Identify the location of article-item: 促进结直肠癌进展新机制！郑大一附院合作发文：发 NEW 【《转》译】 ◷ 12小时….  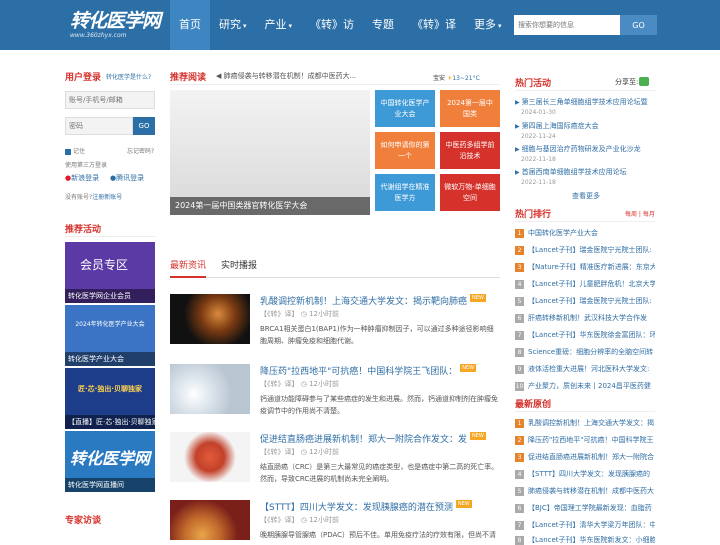
(335, 464).